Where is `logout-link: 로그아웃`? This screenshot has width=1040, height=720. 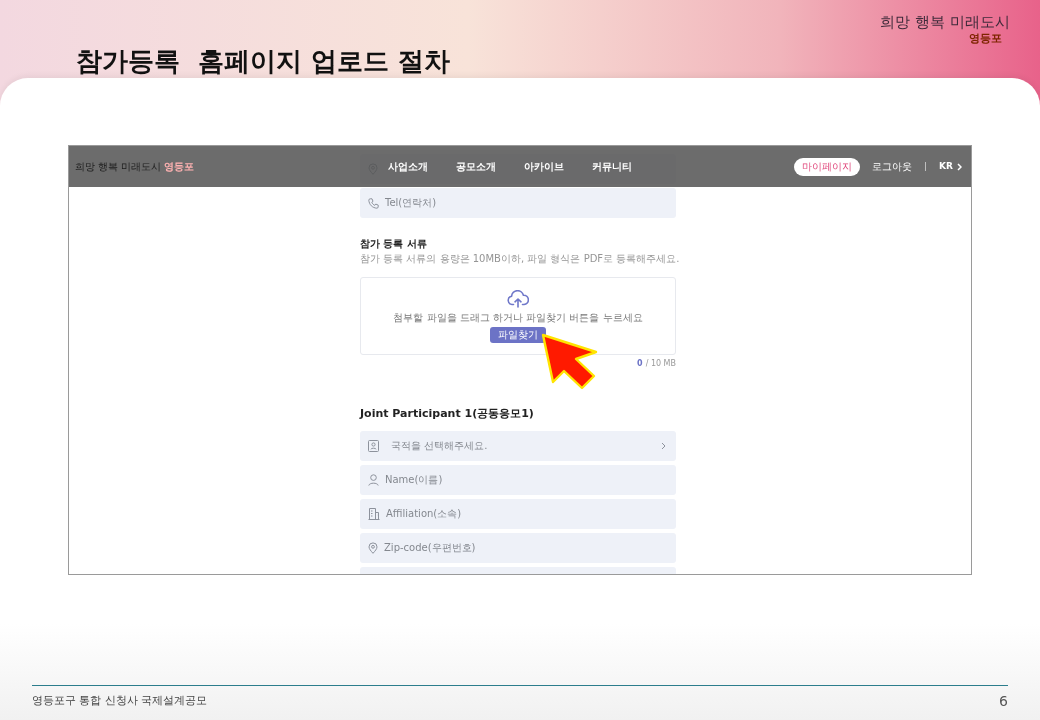 logout-link: 로그아웃 is located at coordinates (892, 166).